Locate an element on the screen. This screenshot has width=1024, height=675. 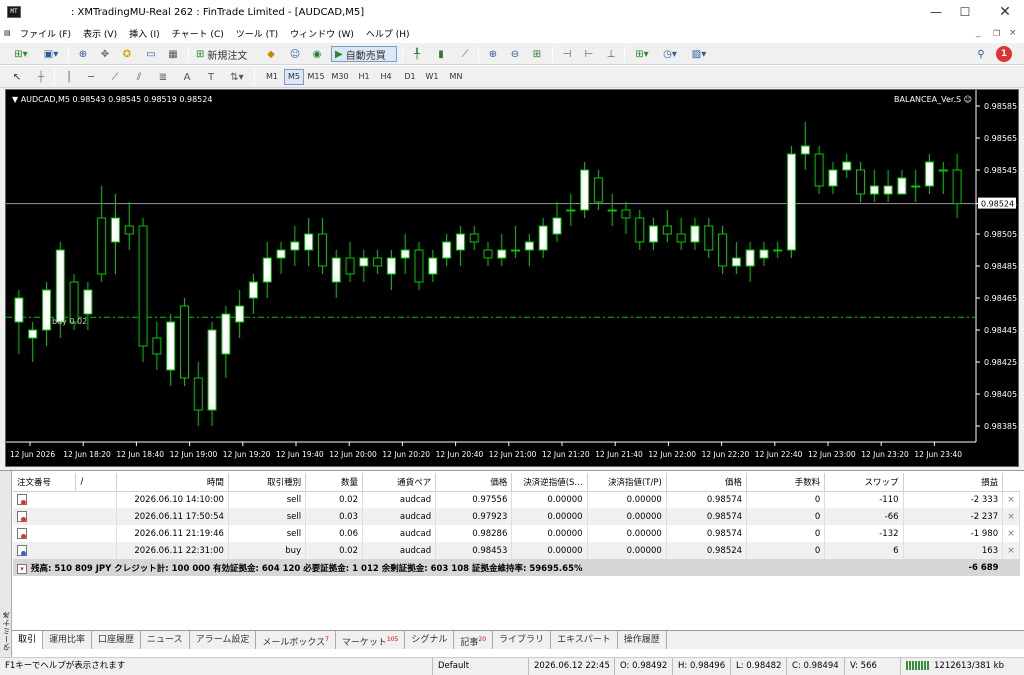
menu-window: ウィンドウ (W) is located at coordinates (322, 33).